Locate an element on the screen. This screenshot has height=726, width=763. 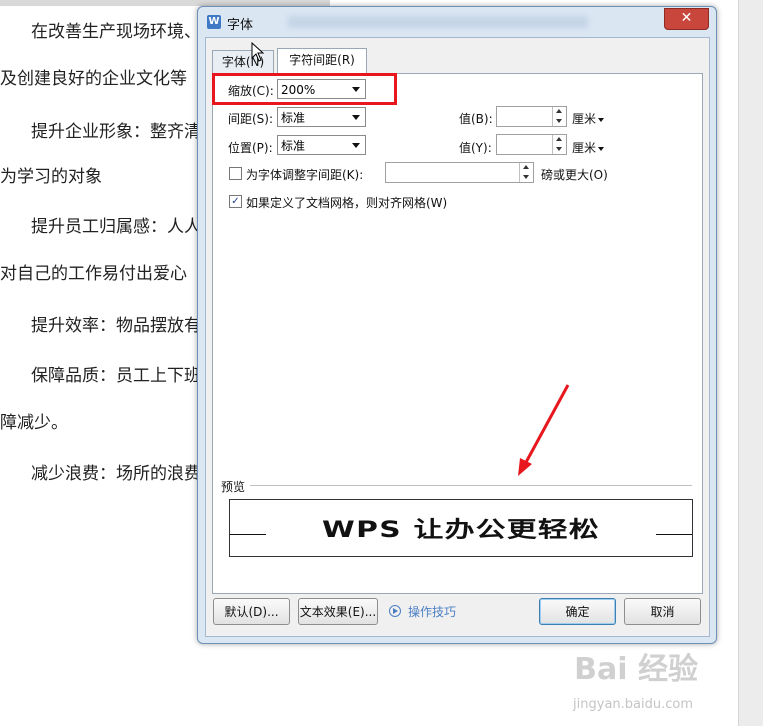
doc-paragraph: 对自己的工作易付出爱心 is located at coordinates (93, 274).